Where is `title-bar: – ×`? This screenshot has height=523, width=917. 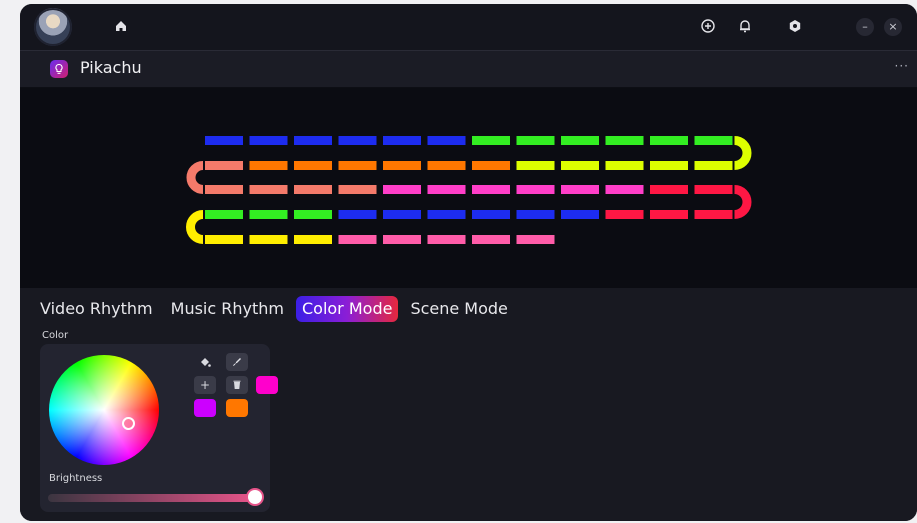
title-bar: – × is located at coordinates (468, 27).